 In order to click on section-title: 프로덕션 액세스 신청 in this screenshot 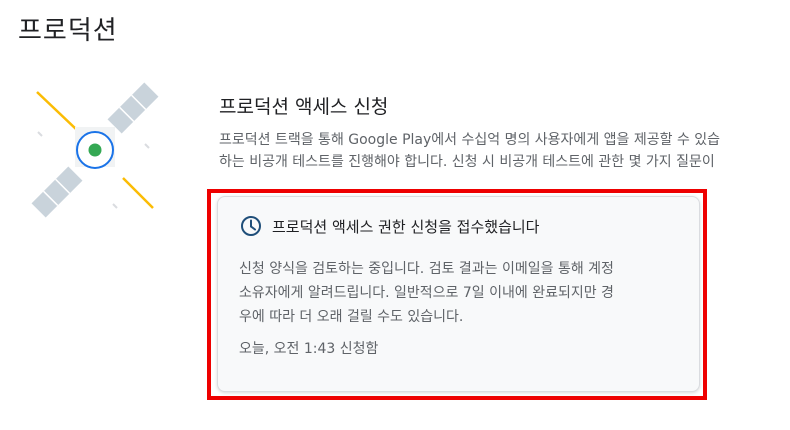, I will do `click(304, 107)`.